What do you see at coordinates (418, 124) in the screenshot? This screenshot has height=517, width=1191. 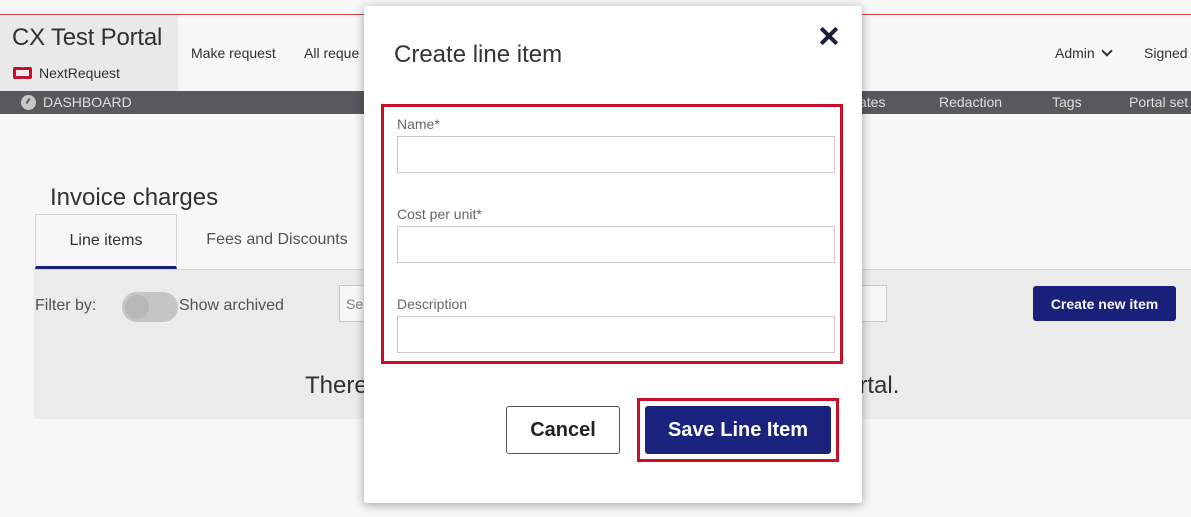 I see `name-label: Name*` at bounding box center [418, 124].